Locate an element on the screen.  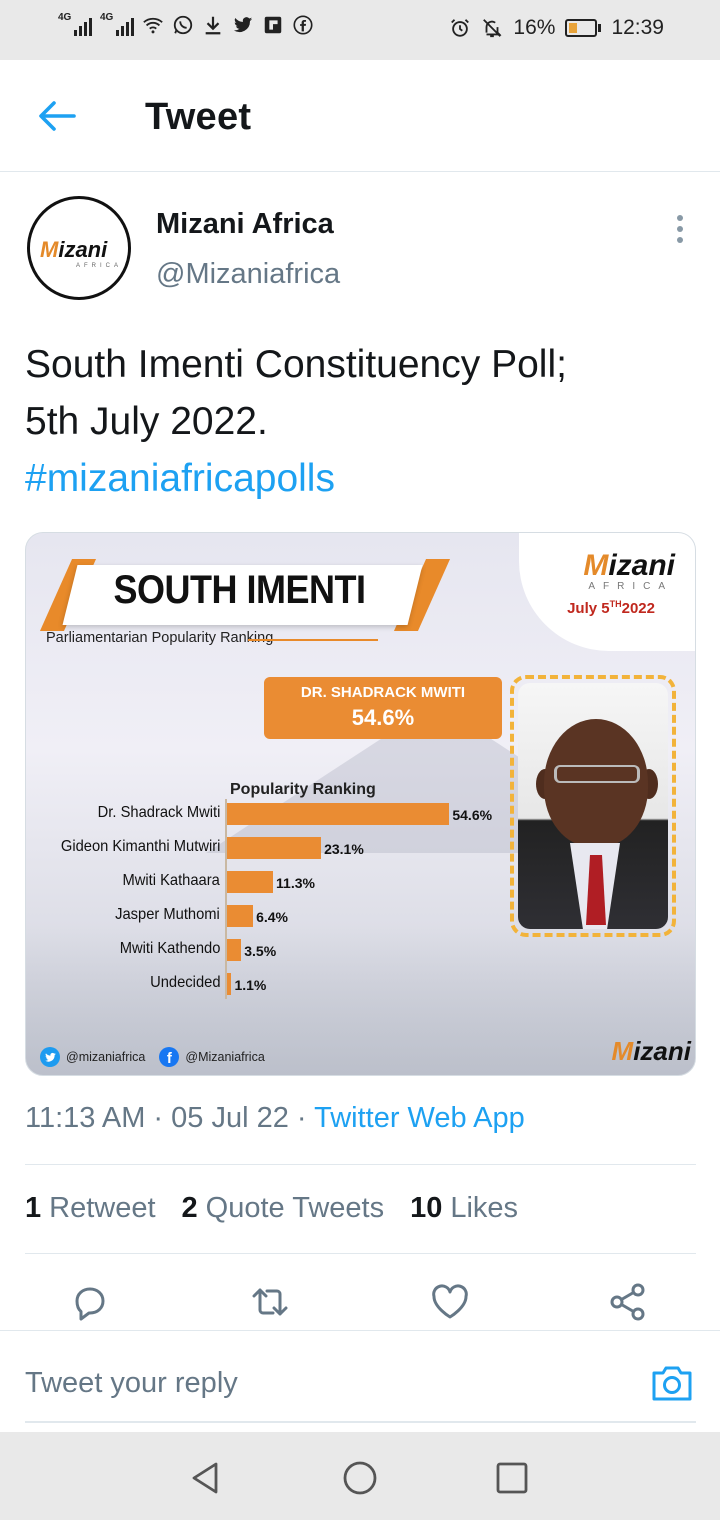
chart-axis is located at coordinates (226, 899).